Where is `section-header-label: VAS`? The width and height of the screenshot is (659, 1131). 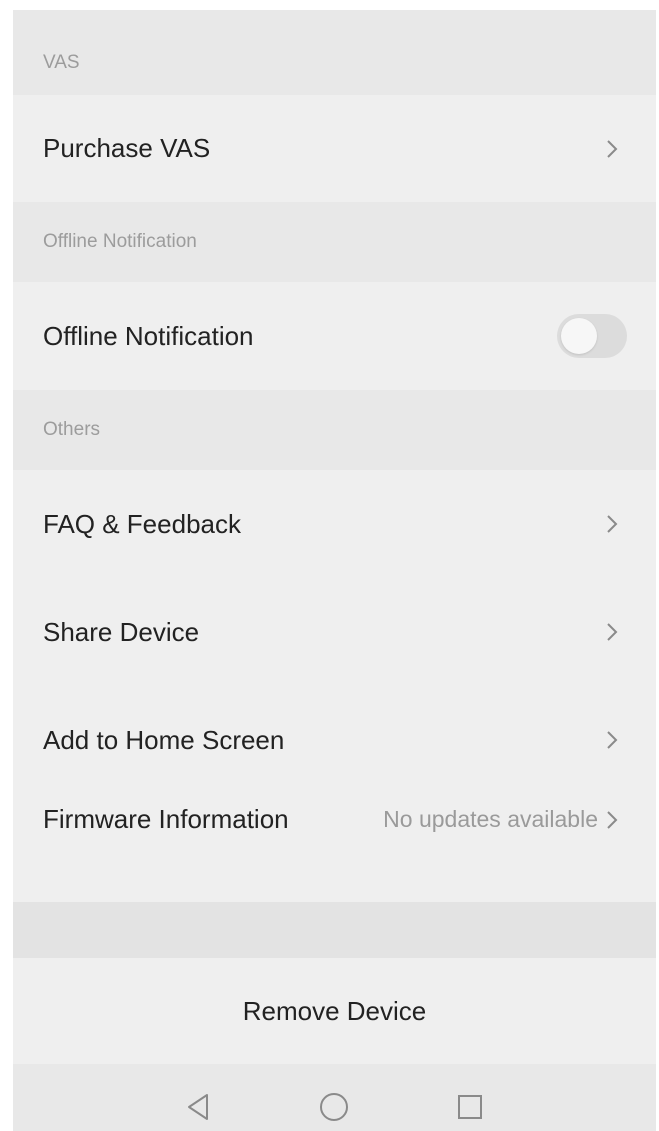
section-header-label: VAS is located at coordinates (61, 62).